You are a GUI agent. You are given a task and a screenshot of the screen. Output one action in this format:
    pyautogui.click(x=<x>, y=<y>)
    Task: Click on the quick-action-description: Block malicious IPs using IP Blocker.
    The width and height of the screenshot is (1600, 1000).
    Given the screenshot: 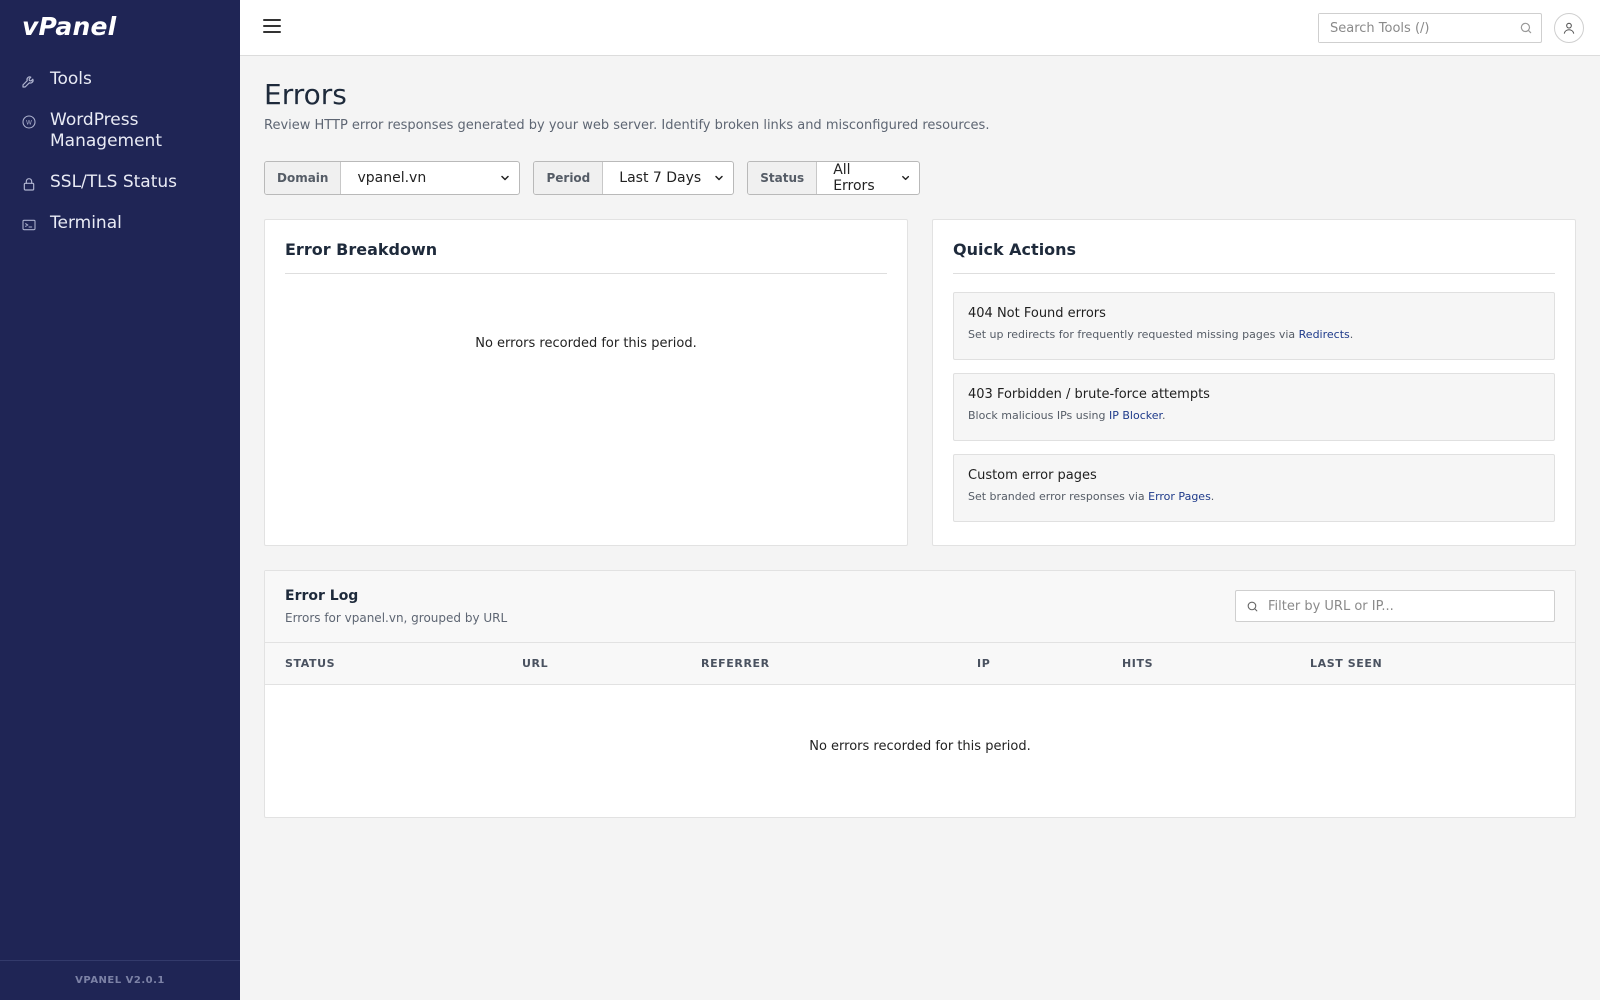 What is the action you would take?
    pyautogui.click(x=1067, y=415)
    